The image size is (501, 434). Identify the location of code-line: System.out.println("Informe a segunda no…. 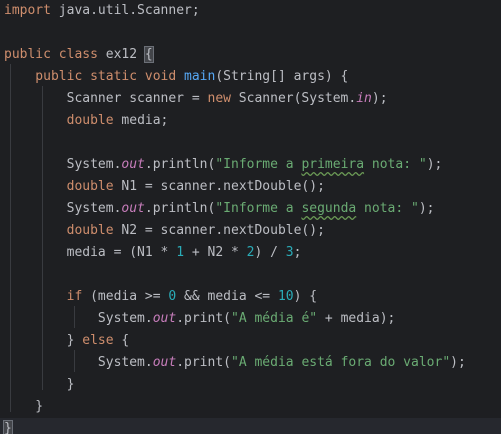
(250, 209).